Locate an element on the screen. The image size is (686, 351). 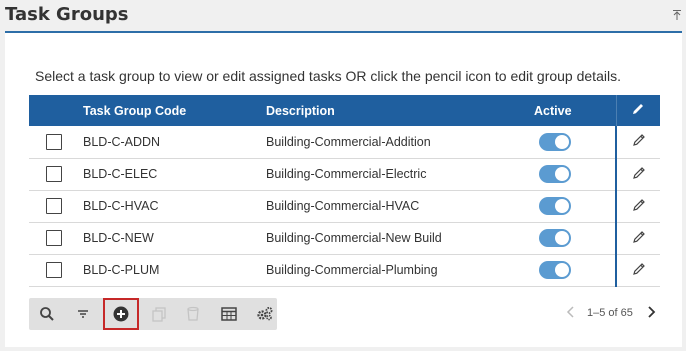
page-header: Task Groups is located at coordinates (343, 15).